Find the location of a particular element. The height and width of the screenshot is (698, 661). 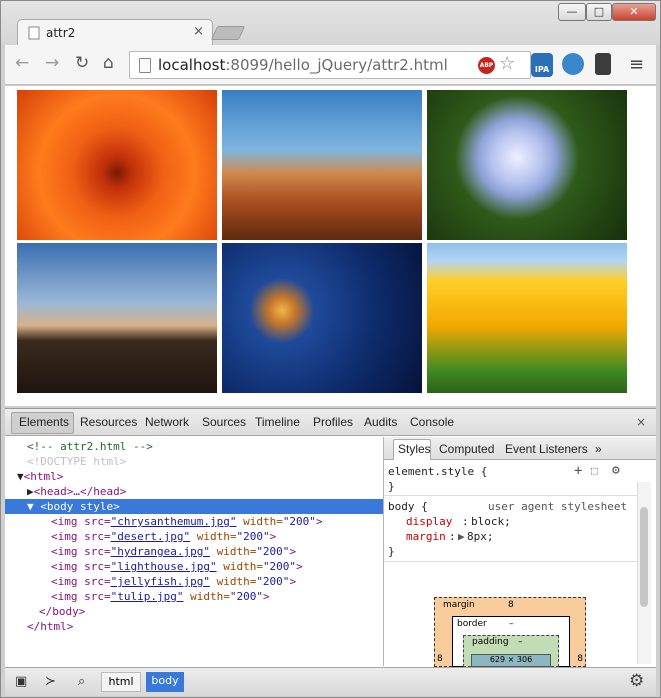

bookmark-star-icon: ☆ is located at coordinates (507, 63).